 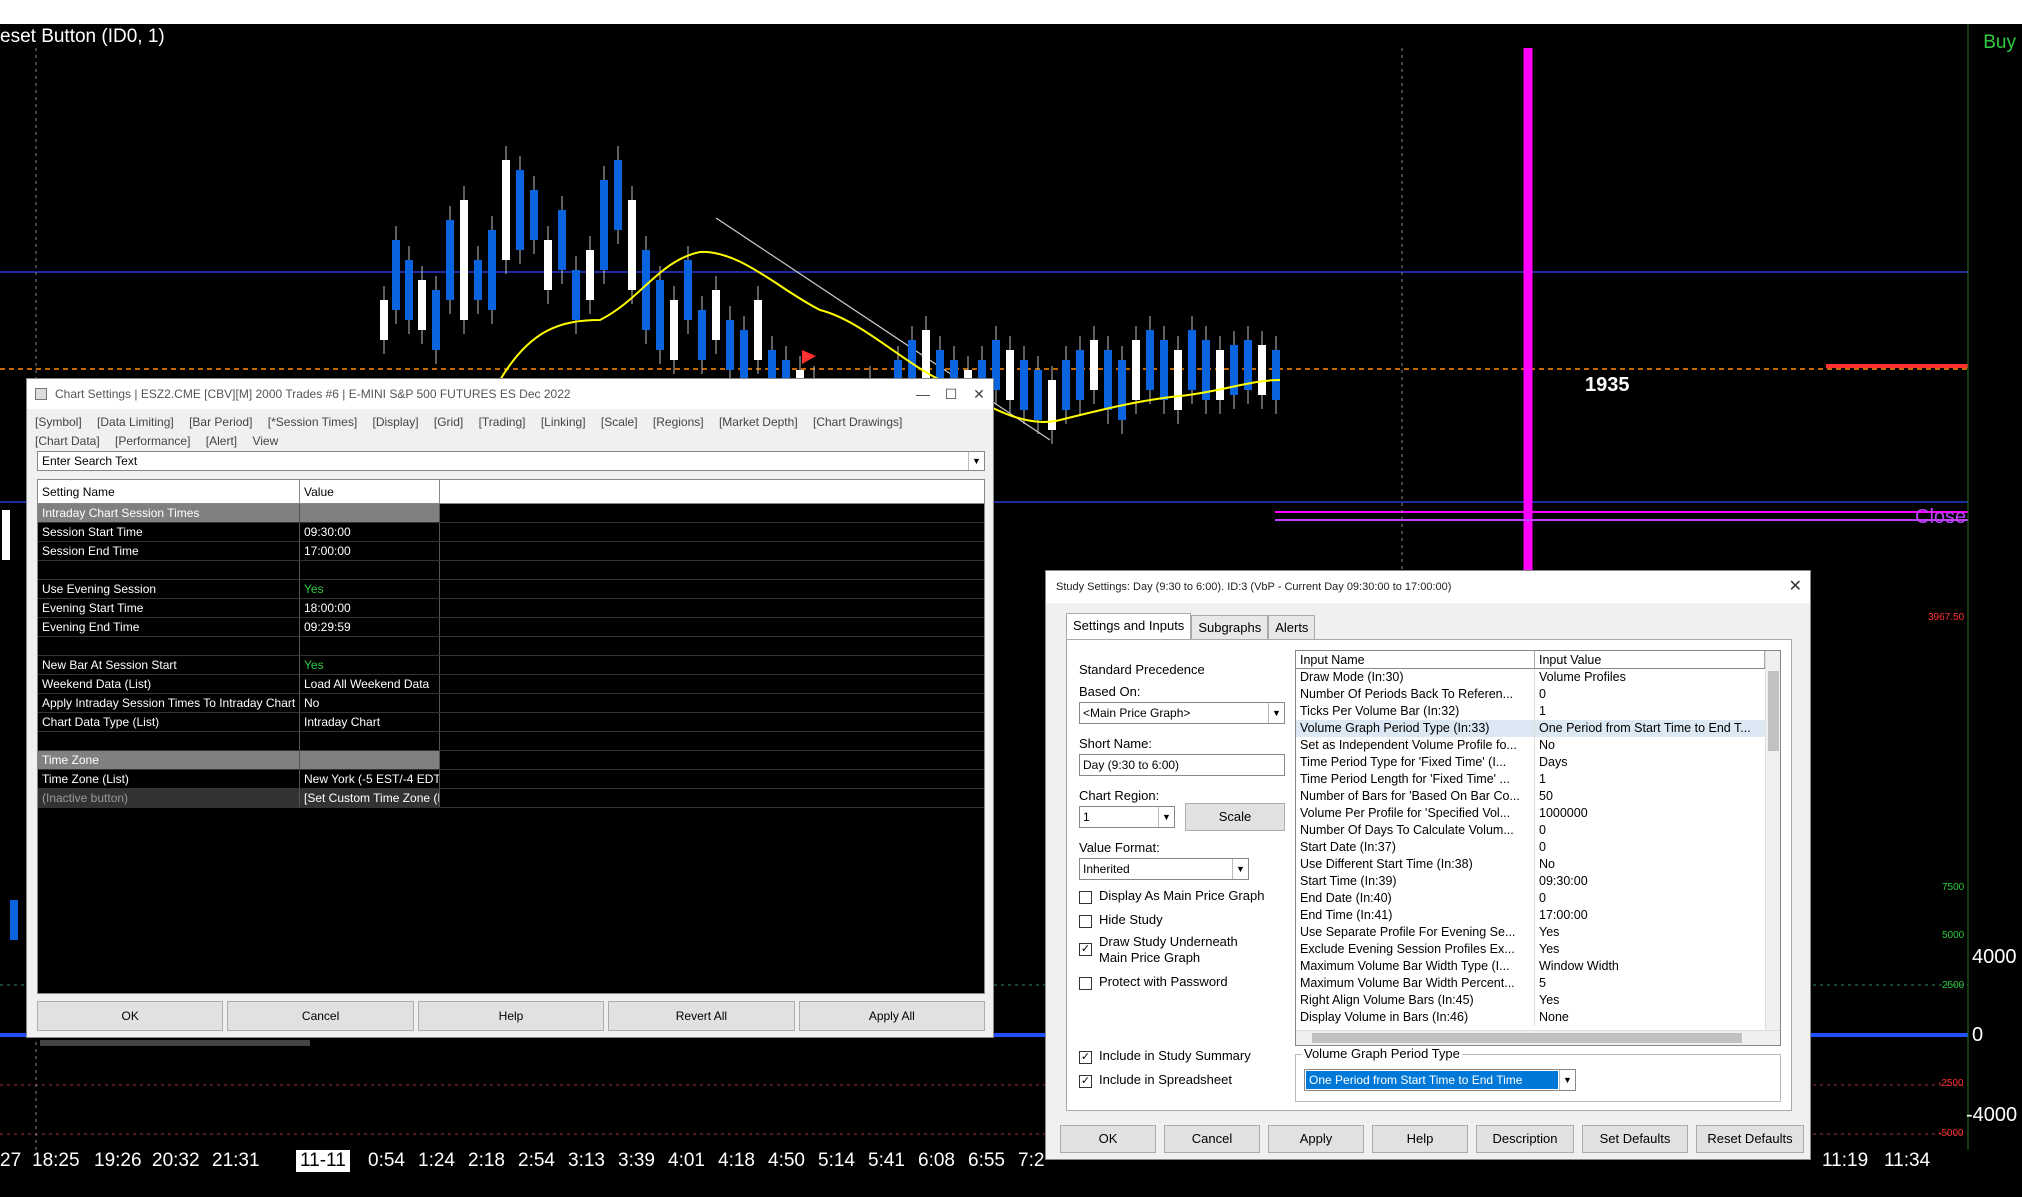 What do you see at coordinates (1415, 659) in the screenshot?
I see `column-header: Input Name` at bounding box center [1415, 659].